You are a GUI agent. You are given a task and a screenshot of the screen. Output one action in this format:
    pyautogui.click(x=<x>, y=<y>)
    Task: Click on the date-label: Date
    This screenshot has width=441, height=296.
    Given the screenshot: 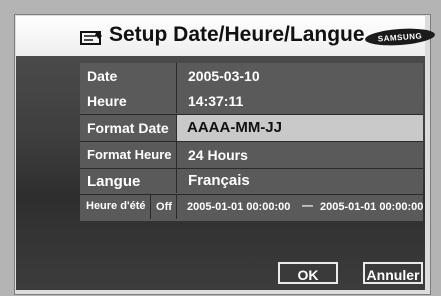 What is the action you would take?
    pyautogui.click(x=102, y=76)
    